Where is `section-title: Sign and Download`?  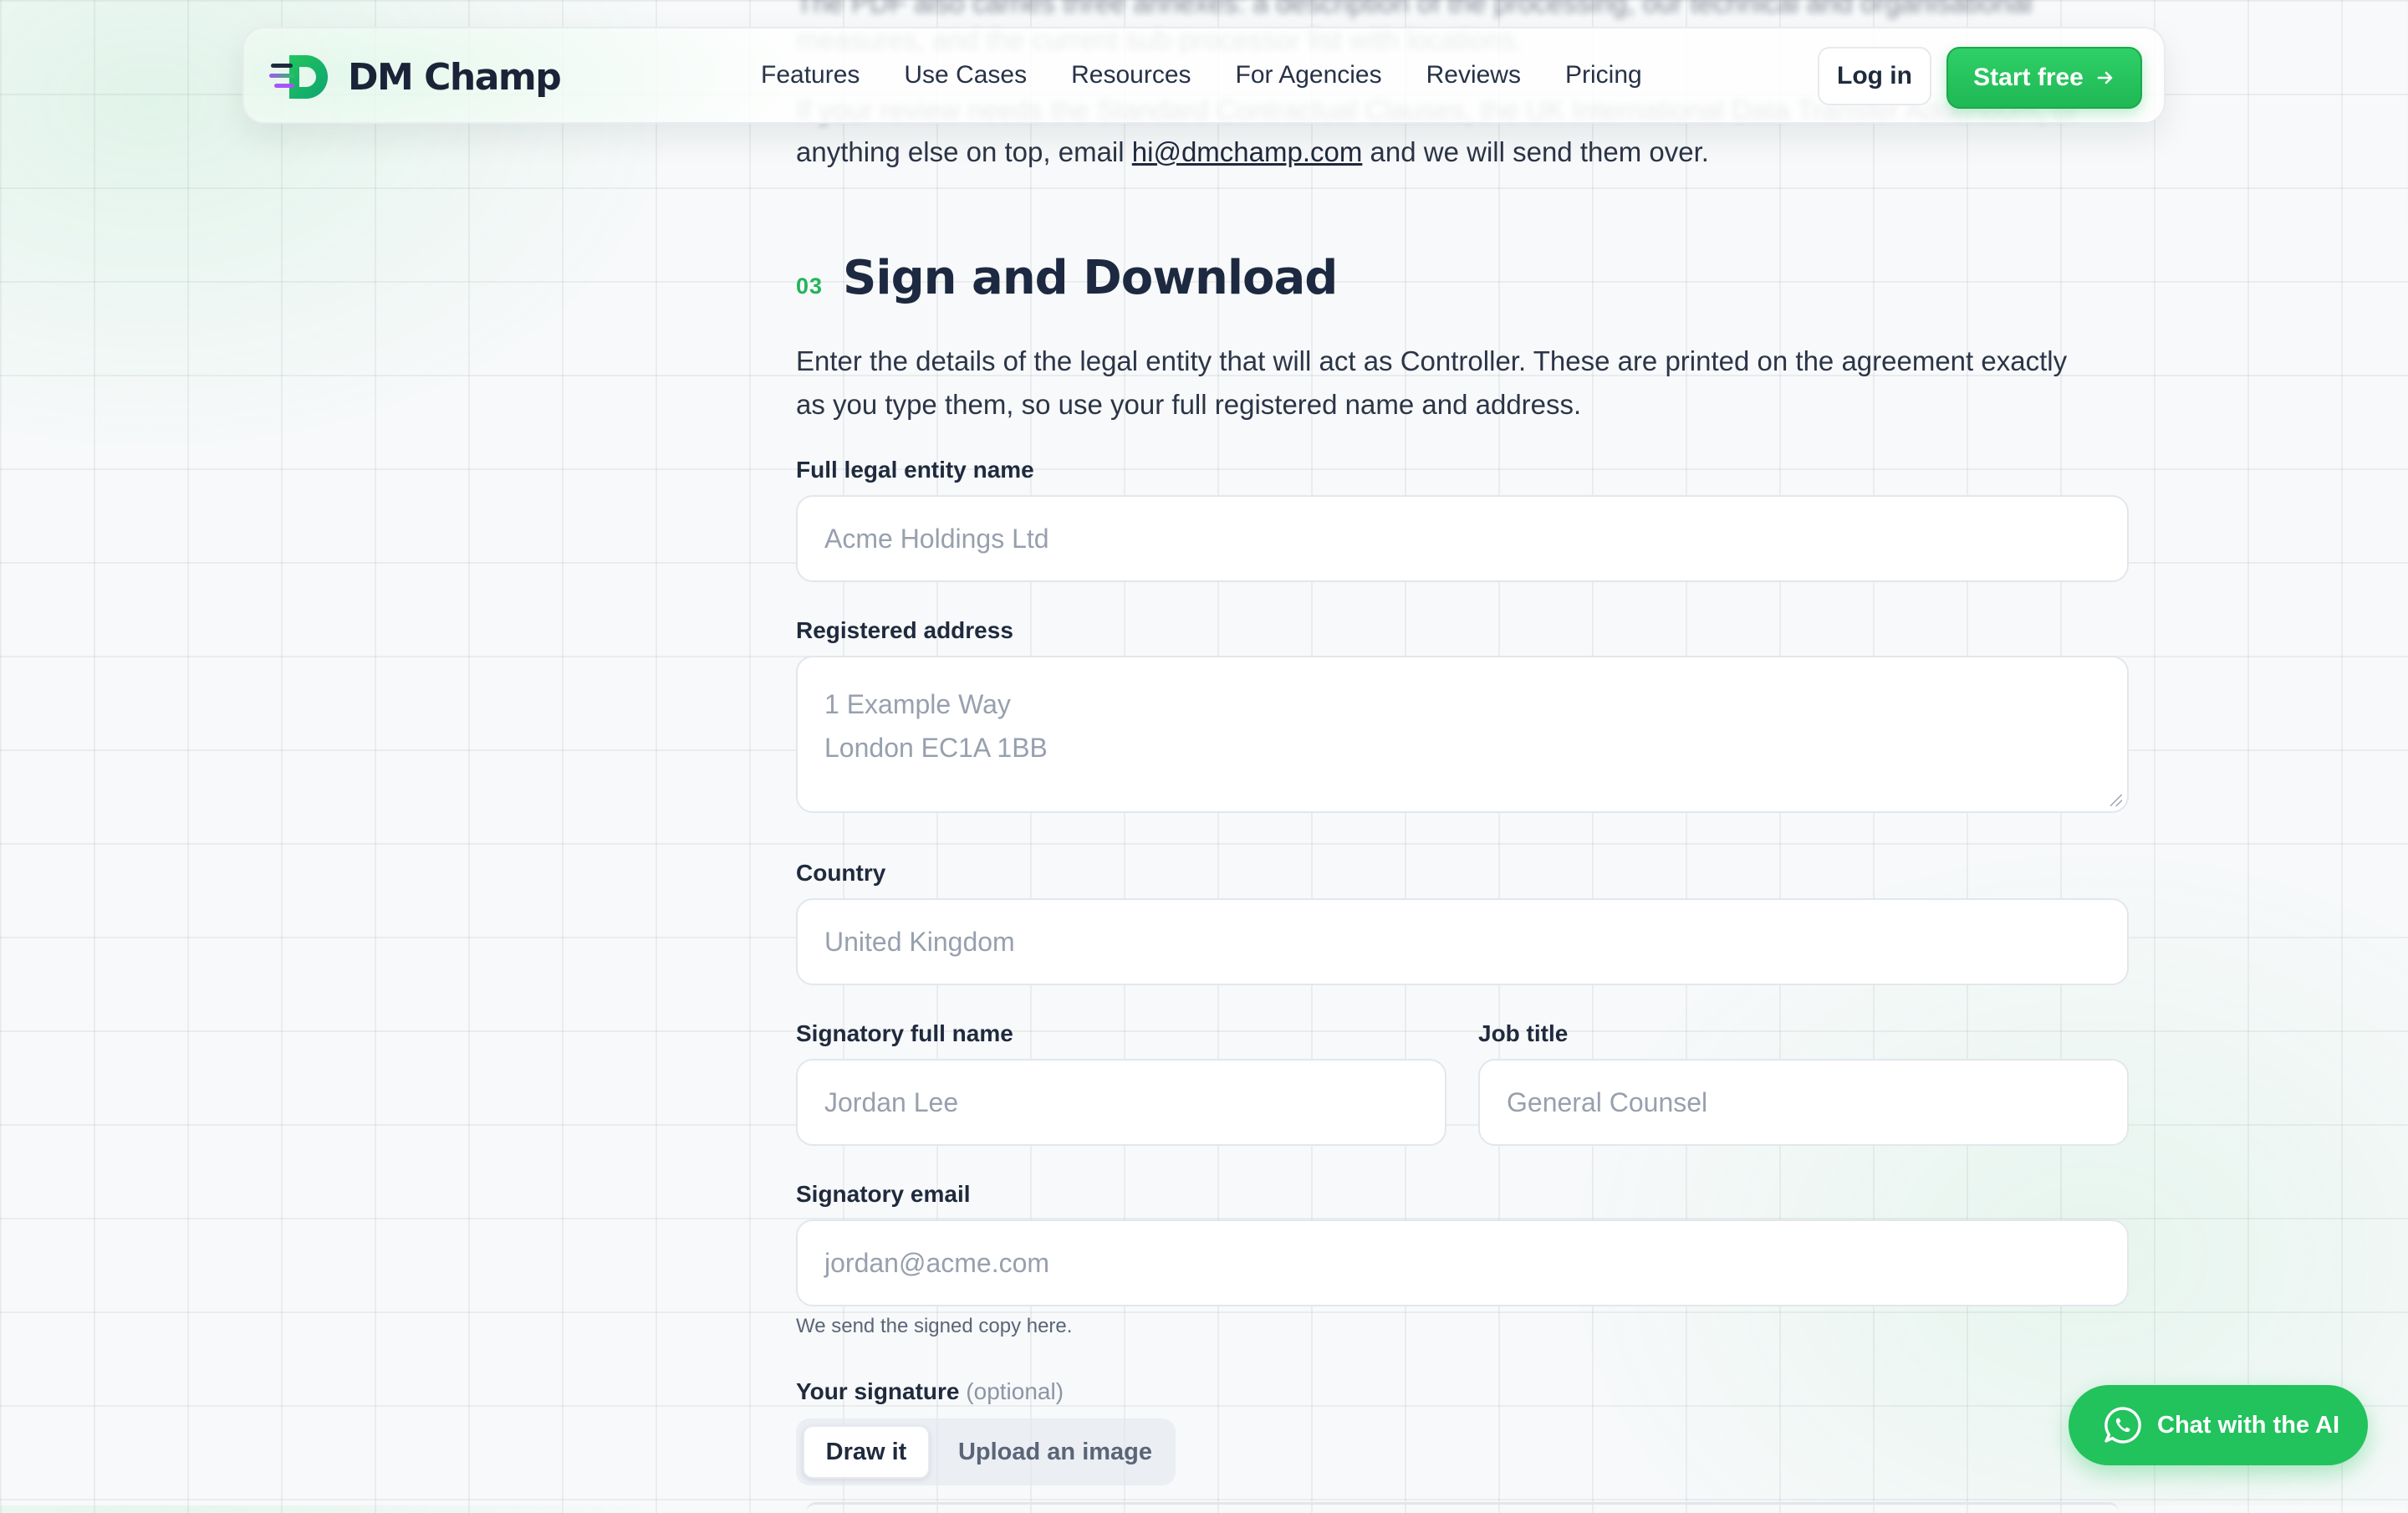
section-title: Sign and Download is located at coordinates (1091, 278).